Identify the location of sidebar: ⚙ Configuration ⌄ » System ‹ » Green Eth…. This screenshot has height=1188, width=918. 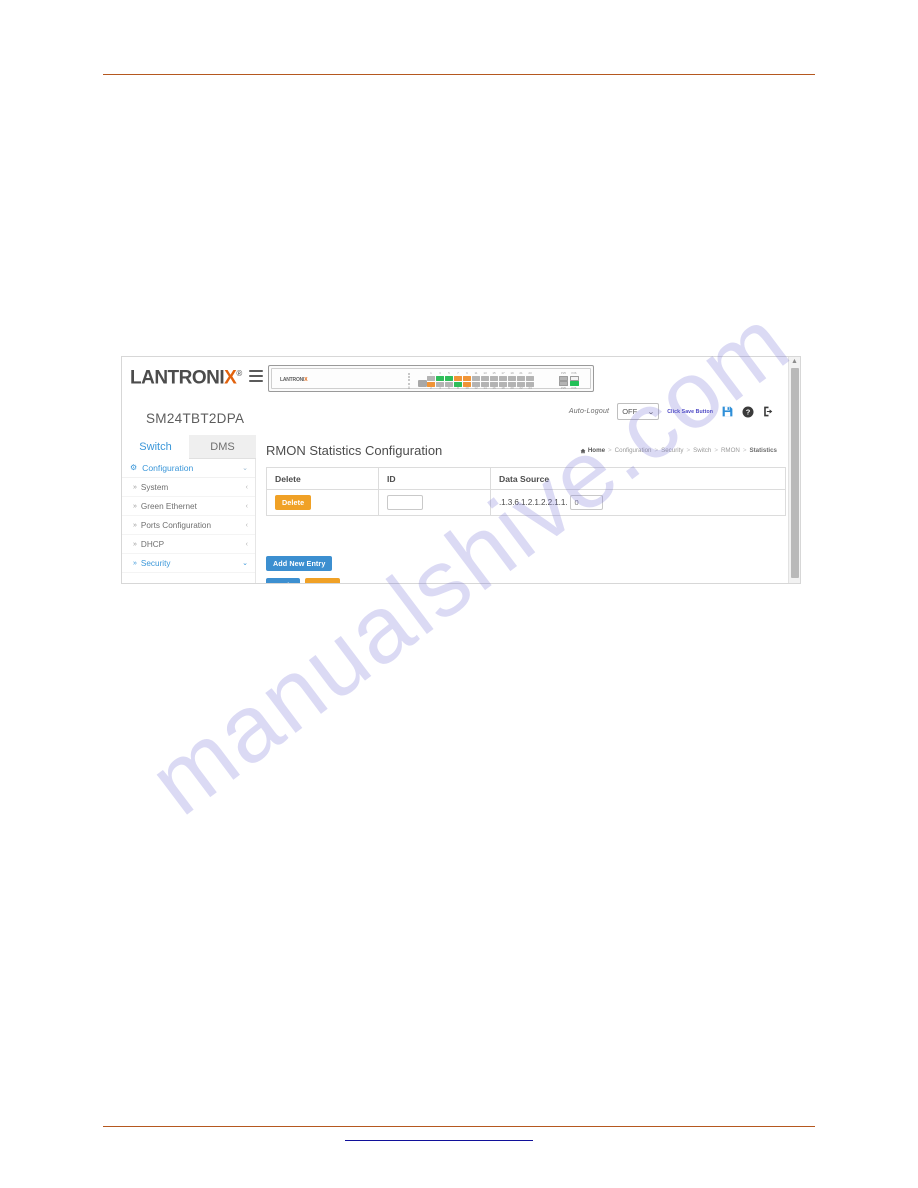
(189, 521).